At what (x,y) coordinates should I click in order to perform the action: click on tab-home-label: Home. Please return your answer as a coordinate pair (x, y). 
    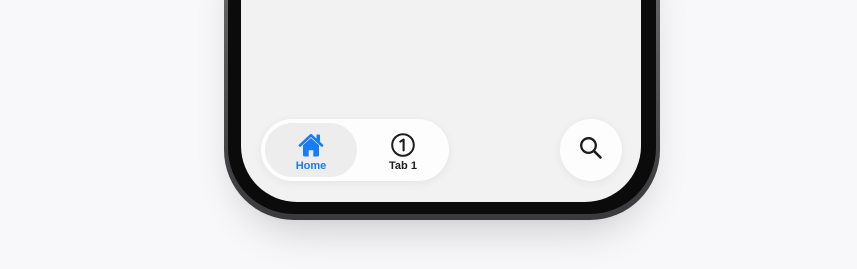
    Looking at the image, I should click on (311, 166).